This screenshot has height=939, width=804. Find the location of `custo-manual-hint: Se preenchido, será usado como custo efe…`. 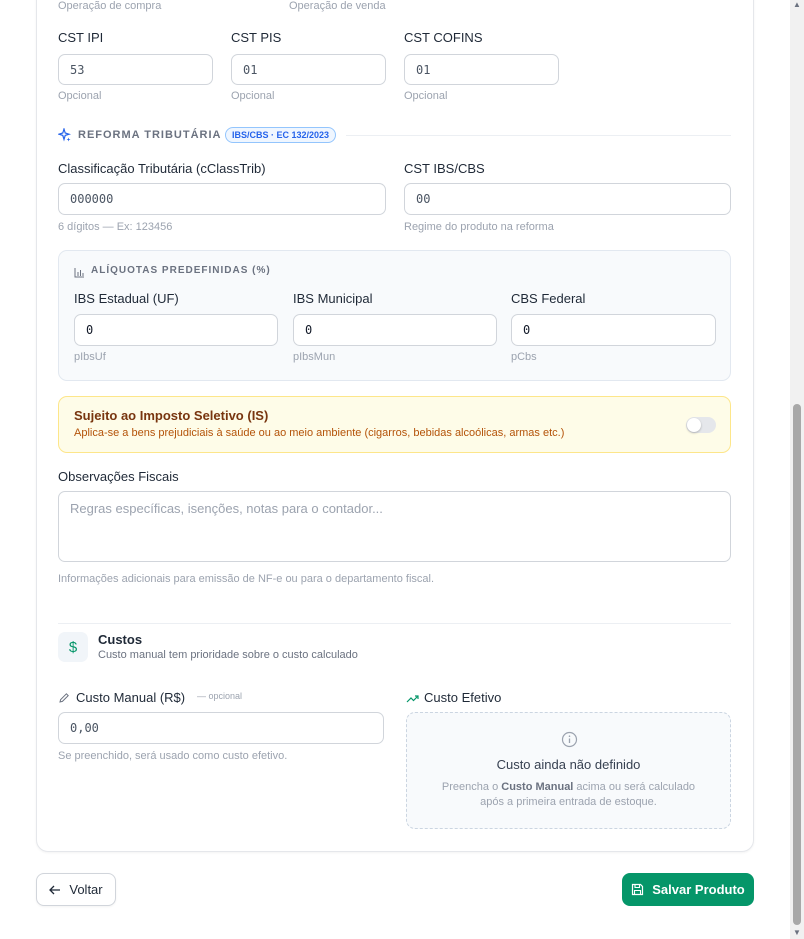

custo-manual-hint: Se preenchido, será usado como custo efe… is located at coordinates (173, 756).